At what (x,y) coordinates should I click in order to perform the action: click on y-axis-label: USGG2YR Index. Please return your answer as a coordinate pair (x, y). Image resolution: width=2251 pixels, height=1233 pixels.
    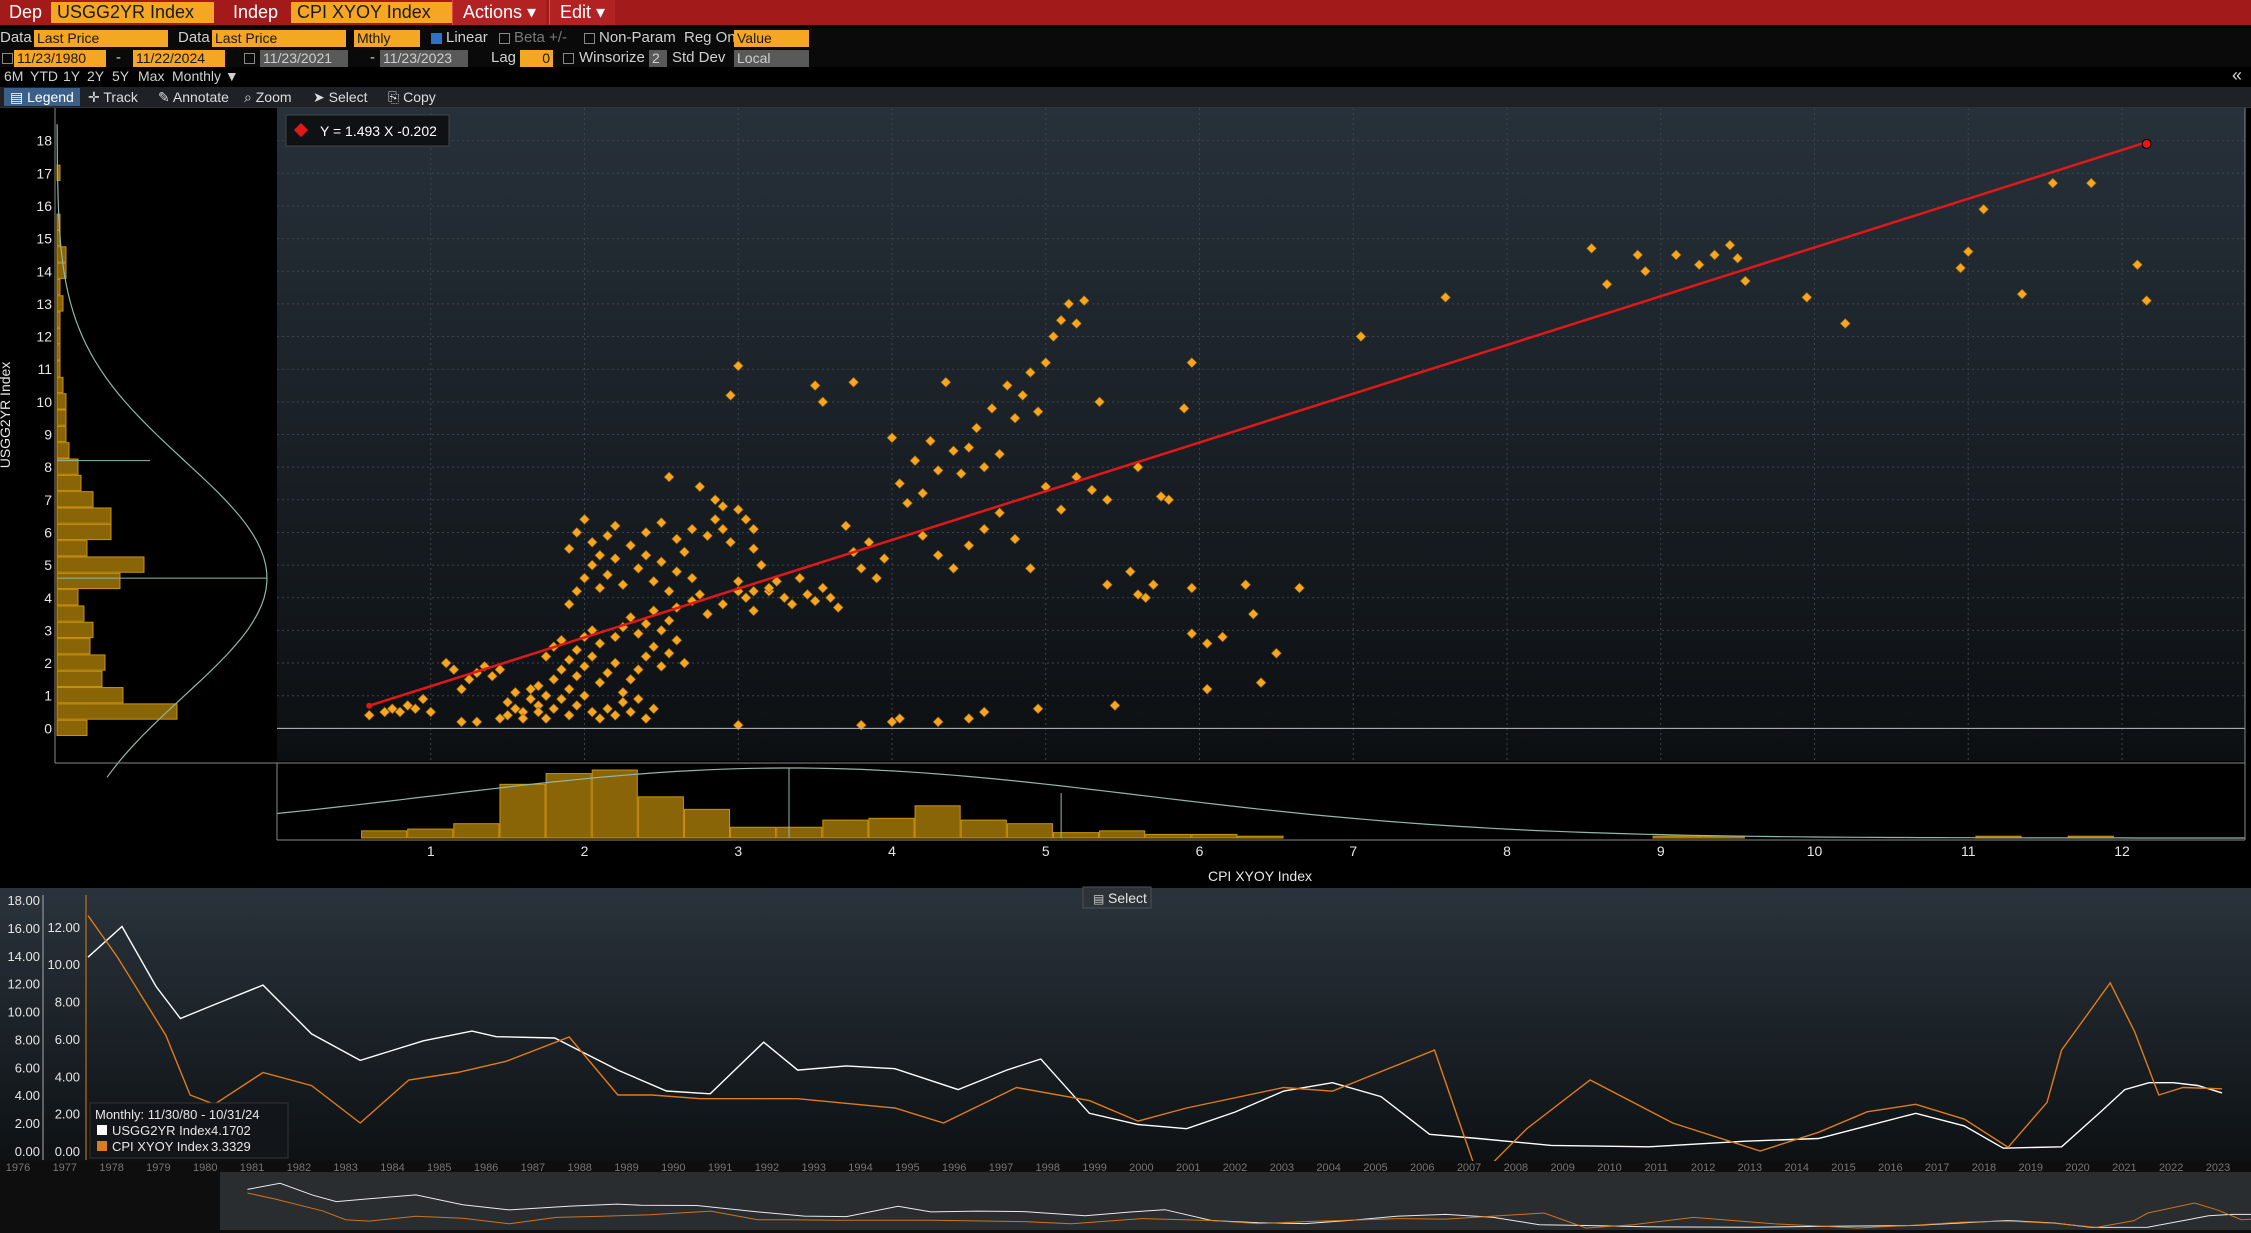
    Looking at the image, I should click on (6, 415).